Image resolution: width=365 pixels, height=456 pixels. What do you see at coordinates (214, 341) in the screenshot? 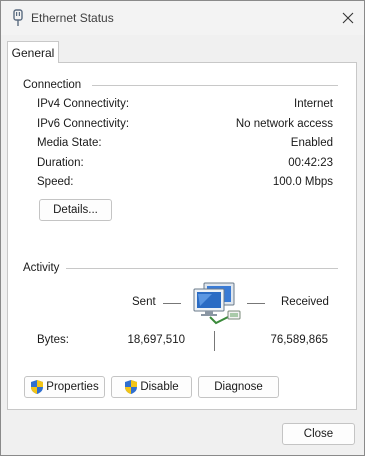
I see `activity-separator` at bounding box center [214, 341].